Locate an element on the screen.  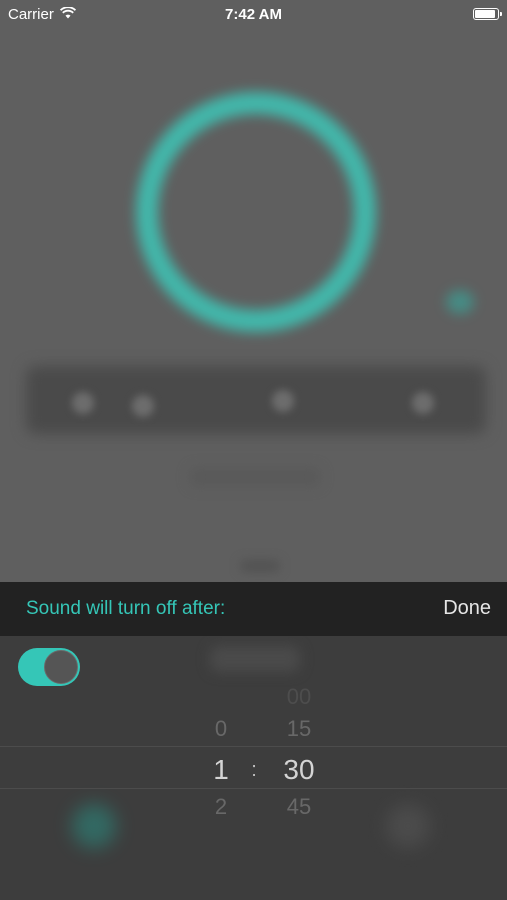
toggle-knob is located at coordinates (61, 667).